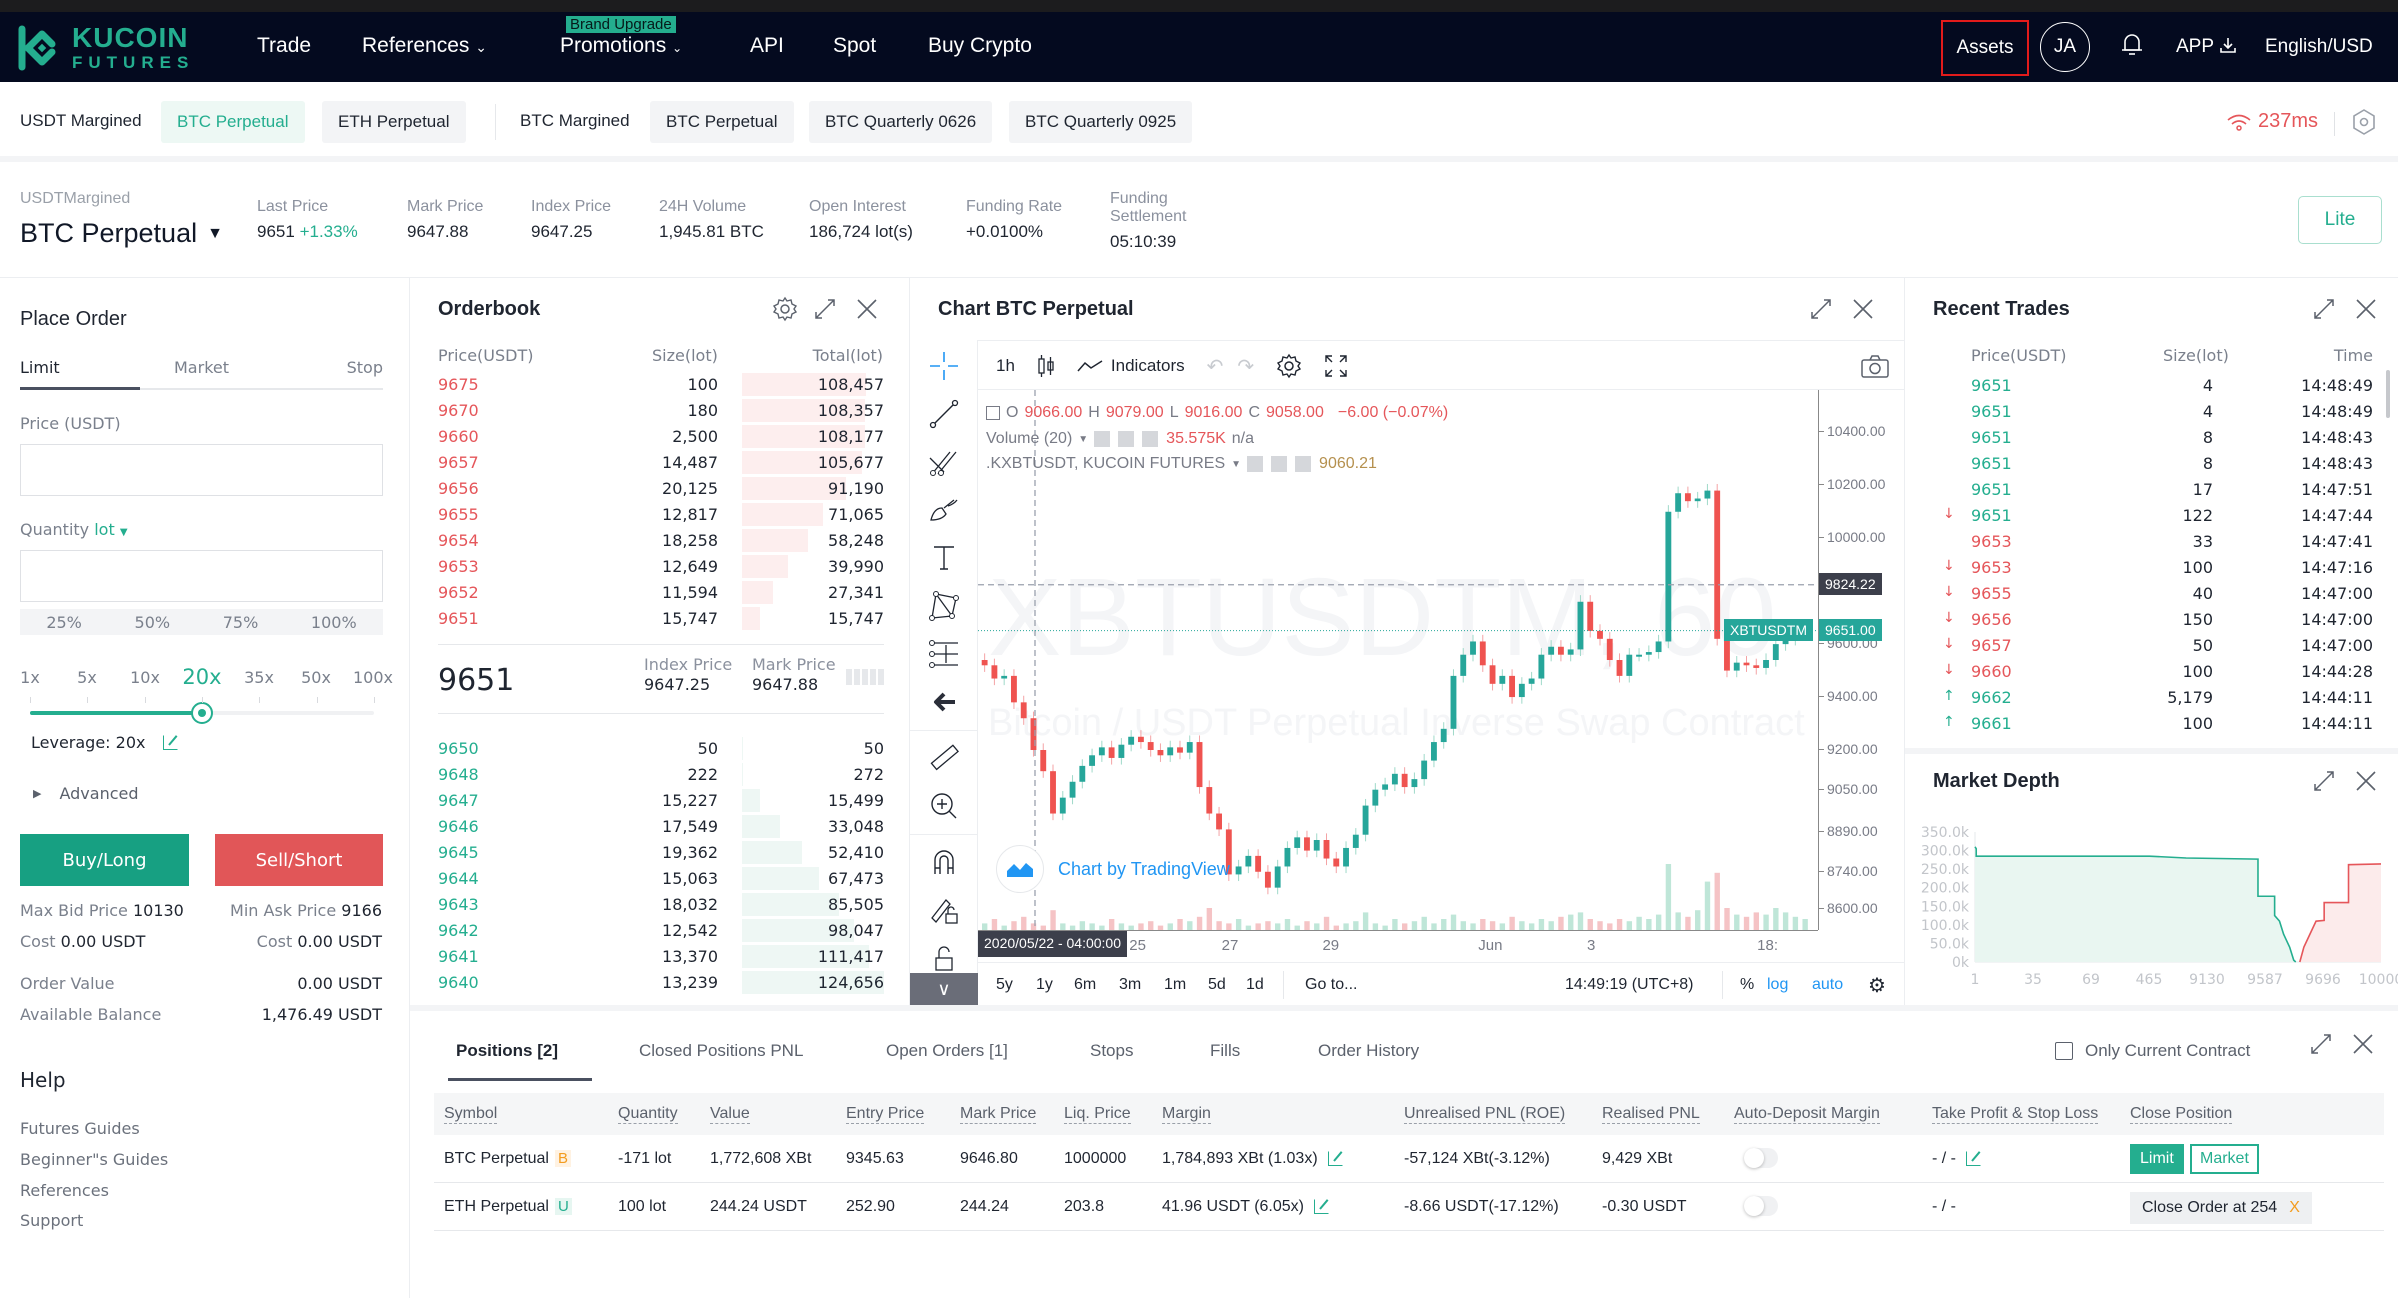 This screenshot has height=1298, width=2398. Describe the element at coordinates (64, 622) in the screenshot. I see `percent-25-button: 25%` at that location.